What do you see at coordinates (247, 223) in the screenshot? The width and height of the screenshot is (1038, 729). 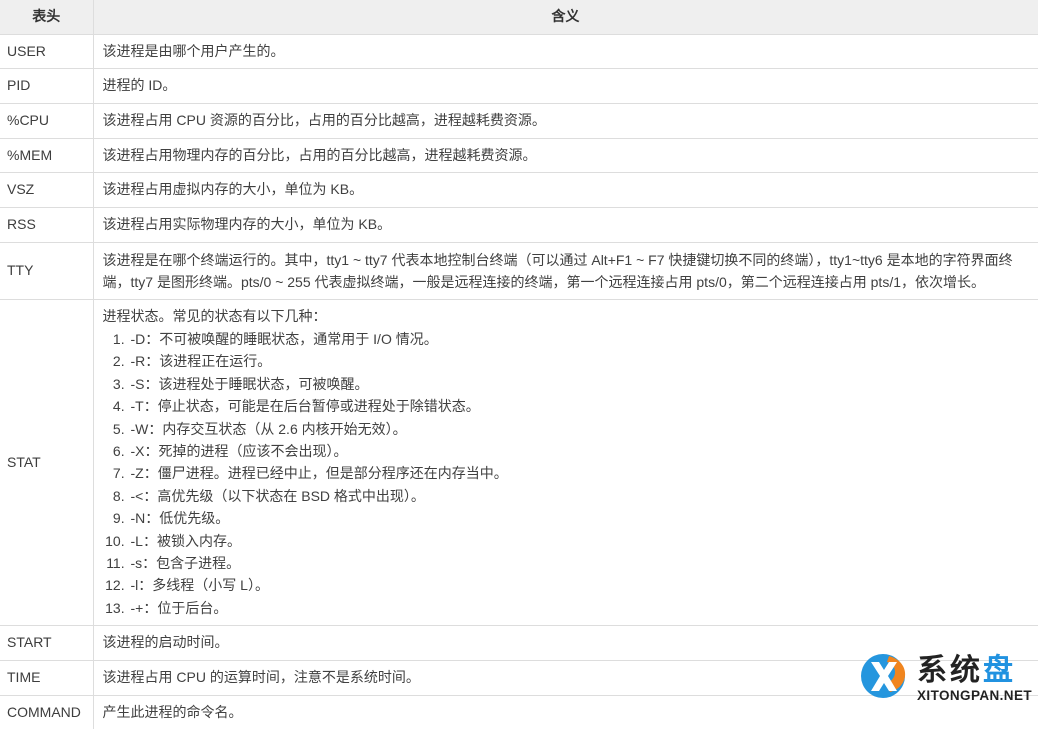 I see `row-meaning-text: 该进程占用实际物理内存的大小，单位为 KB。` at bounding box center [247, 223].